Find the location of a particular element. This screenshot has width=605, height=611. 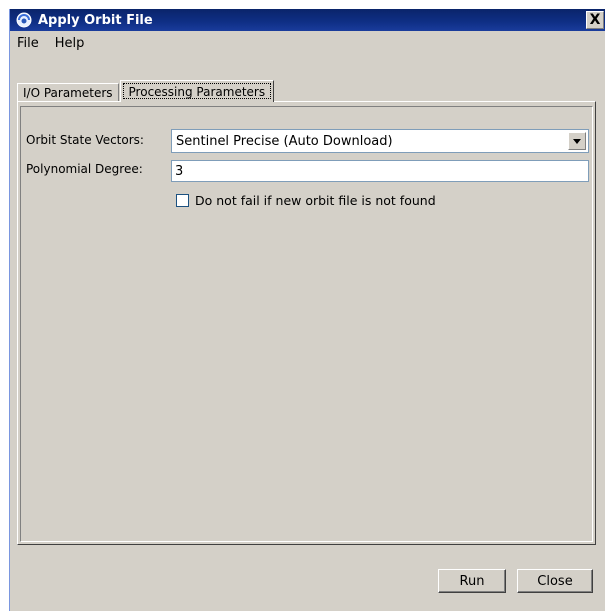

no-fail-checkbox is located at coordinates (182, 200).